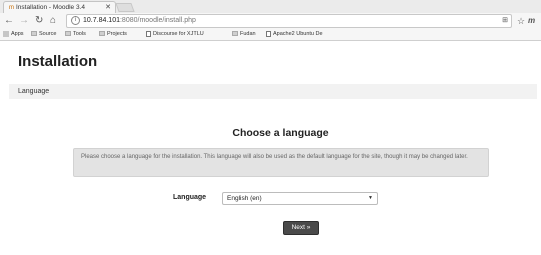 The image size is (541, 255). I want to click on close-icon: ✕, so click(108, 7).